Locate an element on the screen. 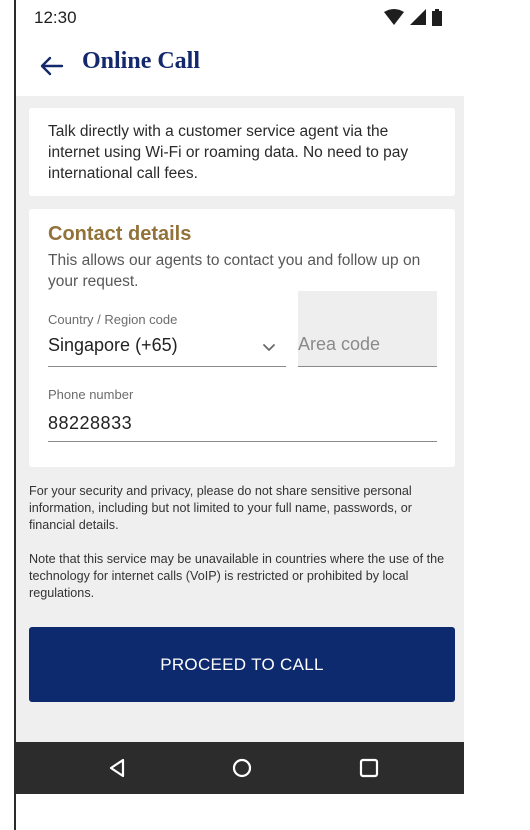 This screenshot has width=530, height=830. nav-back-icon is located at coordinates (117, 768).